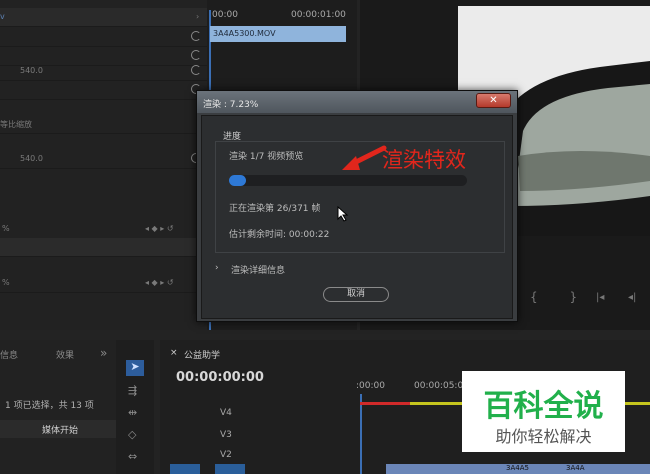  Describe the element at coordinates (132, 434) in the screenshot. I see `razor-icon: ◇` at that location.